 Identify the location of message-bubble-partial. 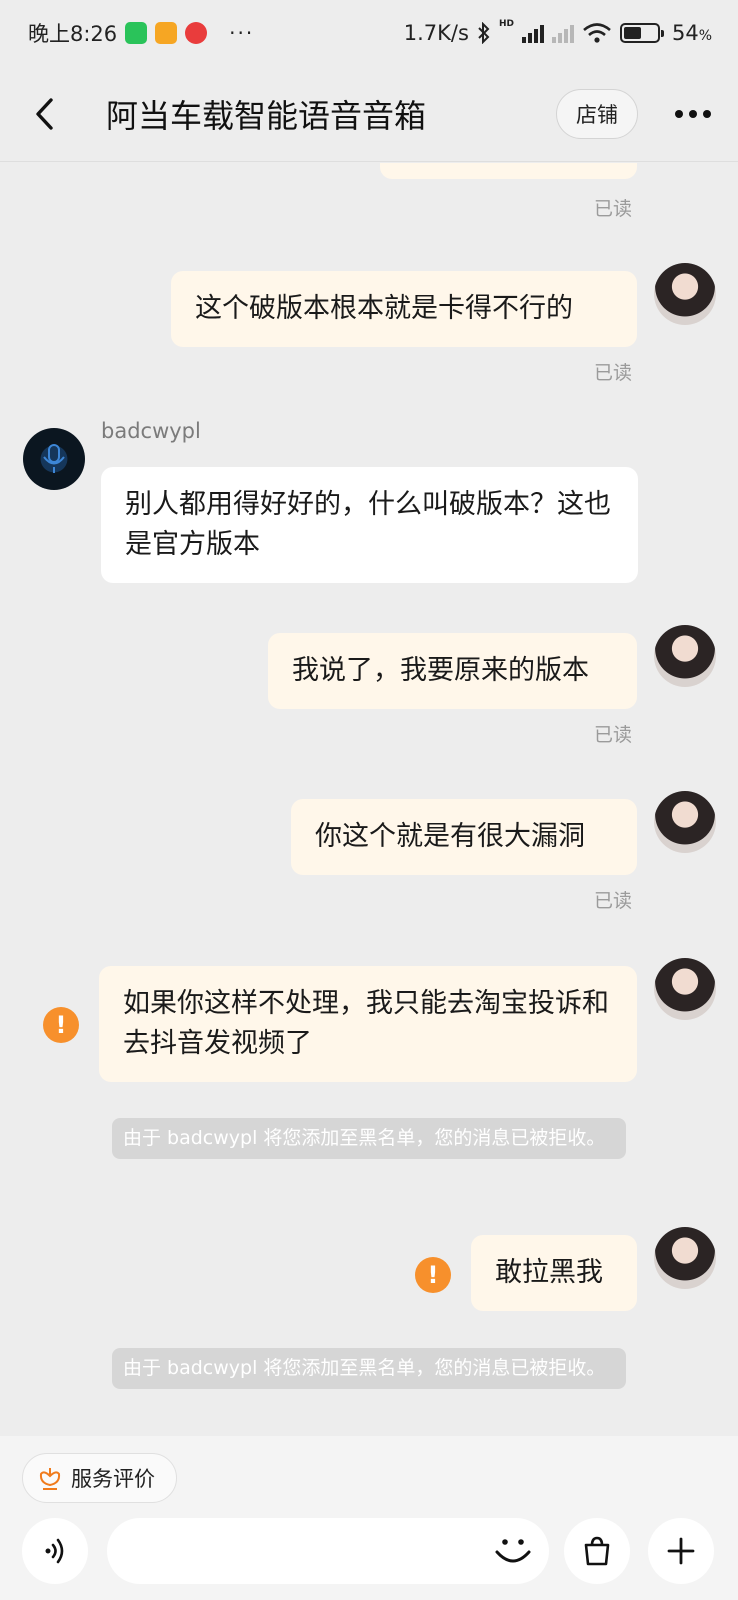
(508, 171).